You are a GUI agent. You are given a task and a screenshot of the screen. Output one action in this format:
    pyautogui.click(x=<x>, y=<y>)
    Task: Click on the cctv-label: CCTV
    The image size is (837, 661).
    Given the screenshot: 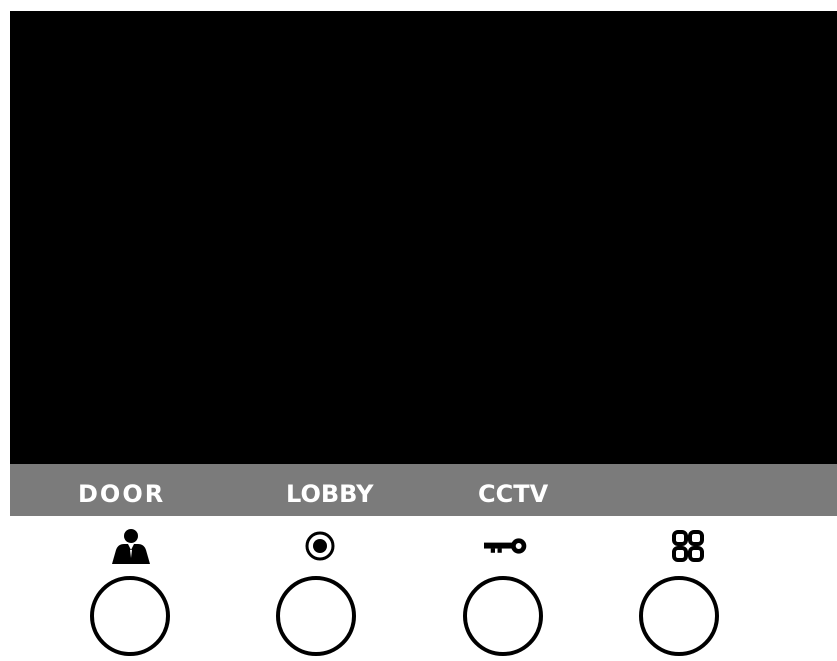 What is the action you would take?
    pyautogui.click(x=513, y=494)
    